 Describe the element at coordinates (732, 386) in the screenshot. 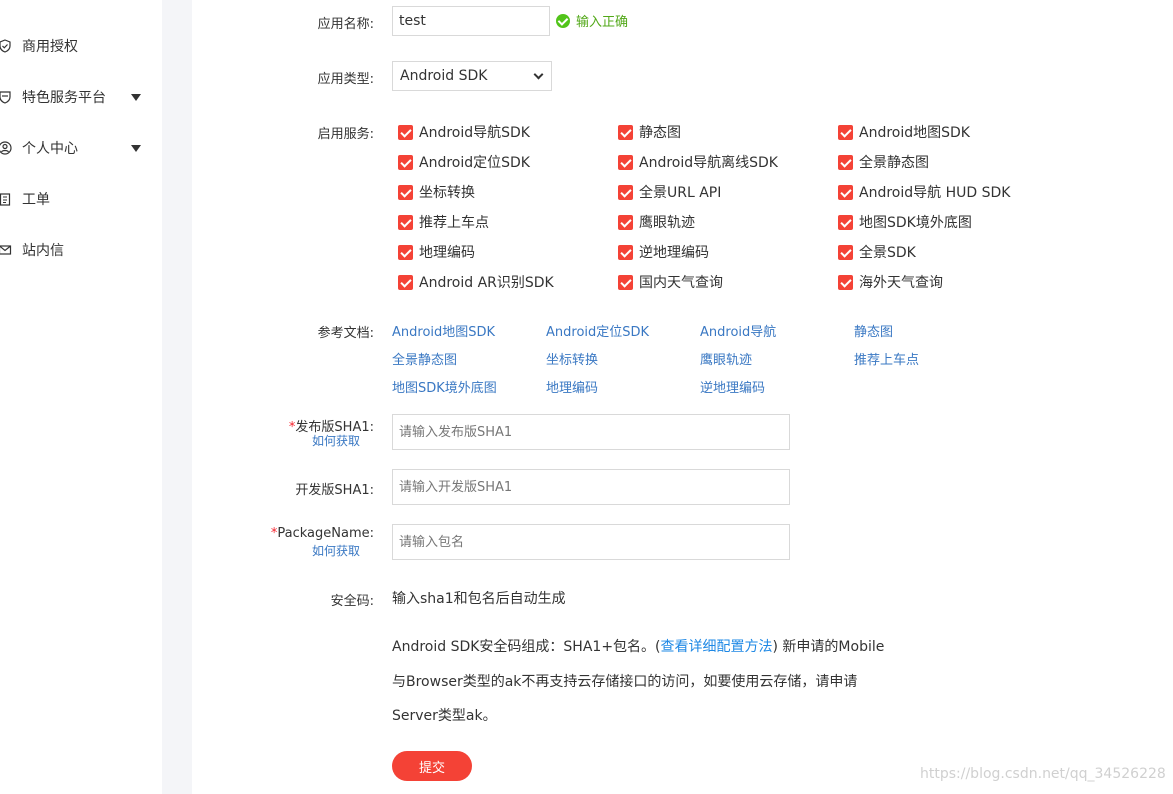

I see `doc-link: 逆地理编码` at that location.